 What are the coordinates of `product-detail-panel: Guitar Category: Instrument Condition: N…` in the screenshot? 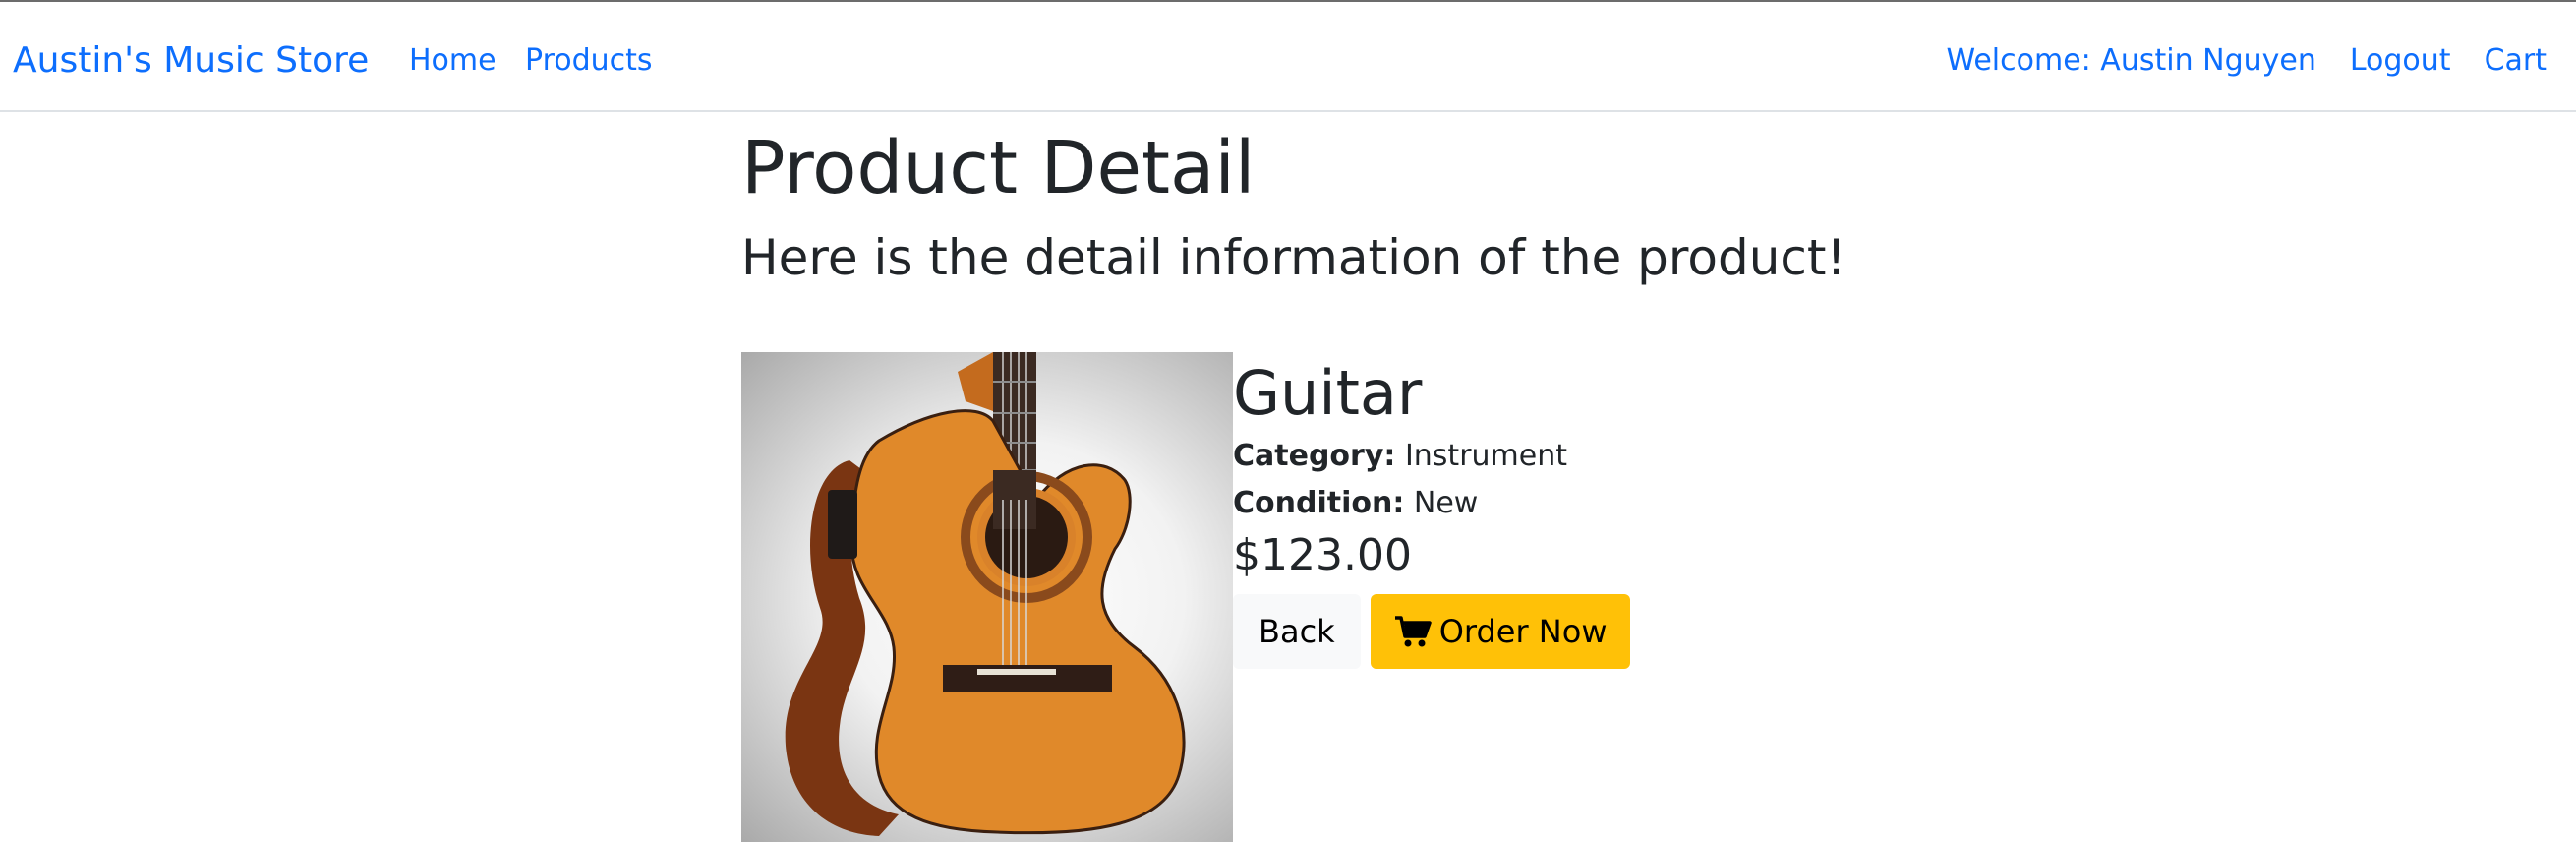 It's located at (1675, 512).